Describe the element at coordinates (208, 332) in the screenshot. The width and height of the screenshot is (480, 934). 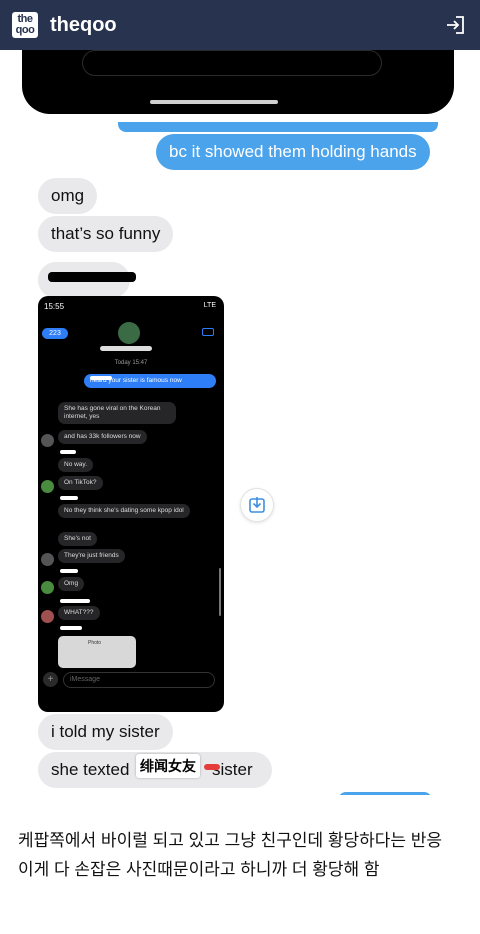
I see `video-call-icon` at that location.